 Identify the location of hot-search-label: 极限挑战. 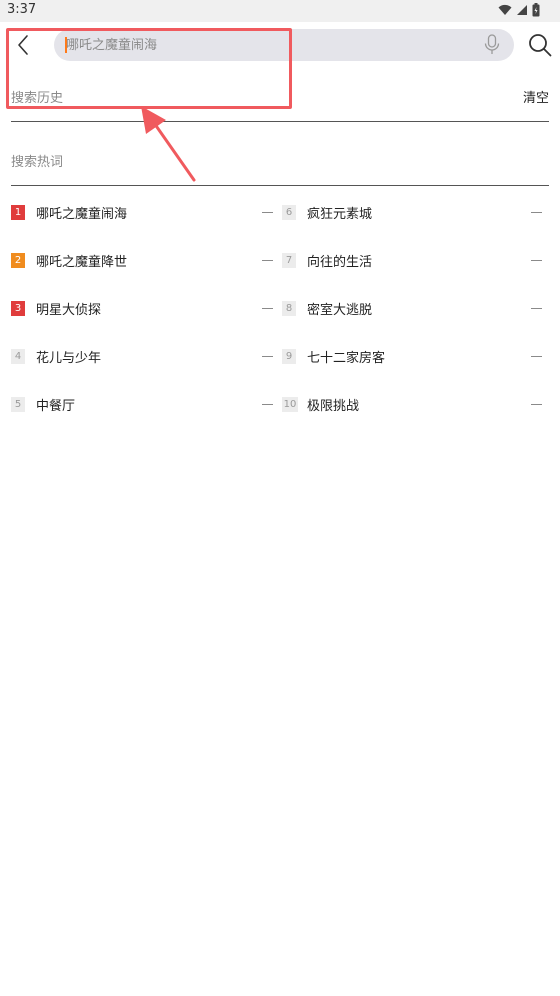
(333, 406).